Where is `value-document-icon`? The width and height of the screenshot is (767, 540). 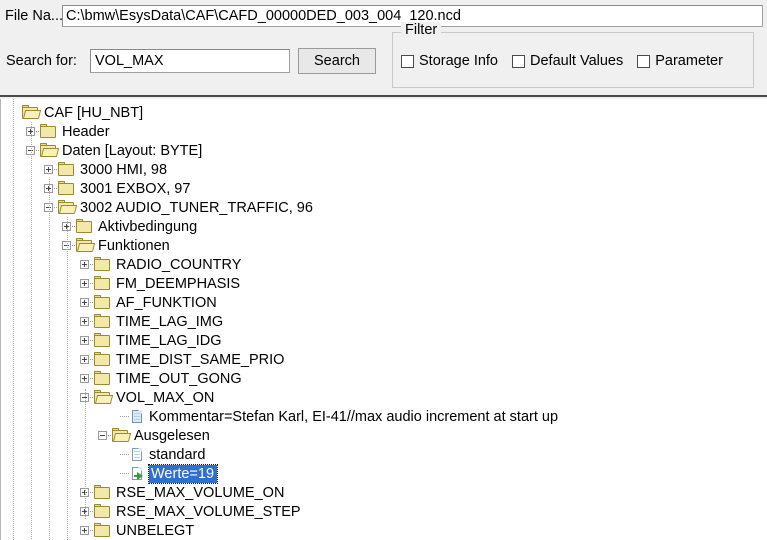 value-document-icon is located at coordinates (137, 474).